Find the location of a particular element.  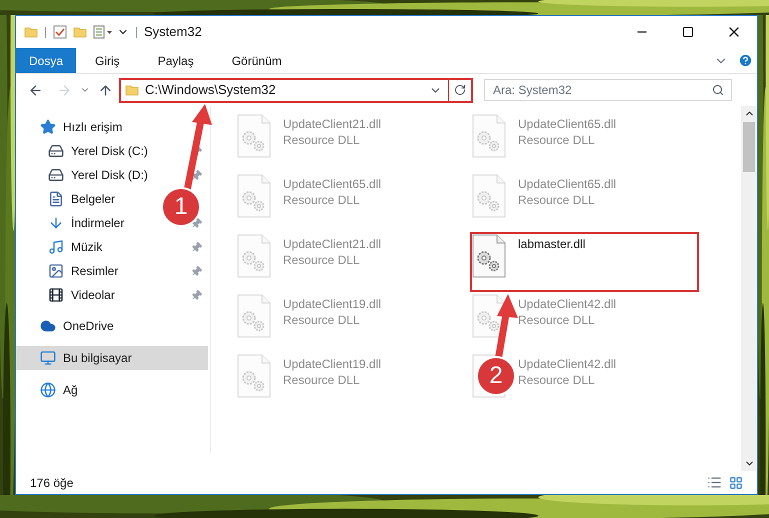

window-title: System32 is located at coordinates (173, 32).